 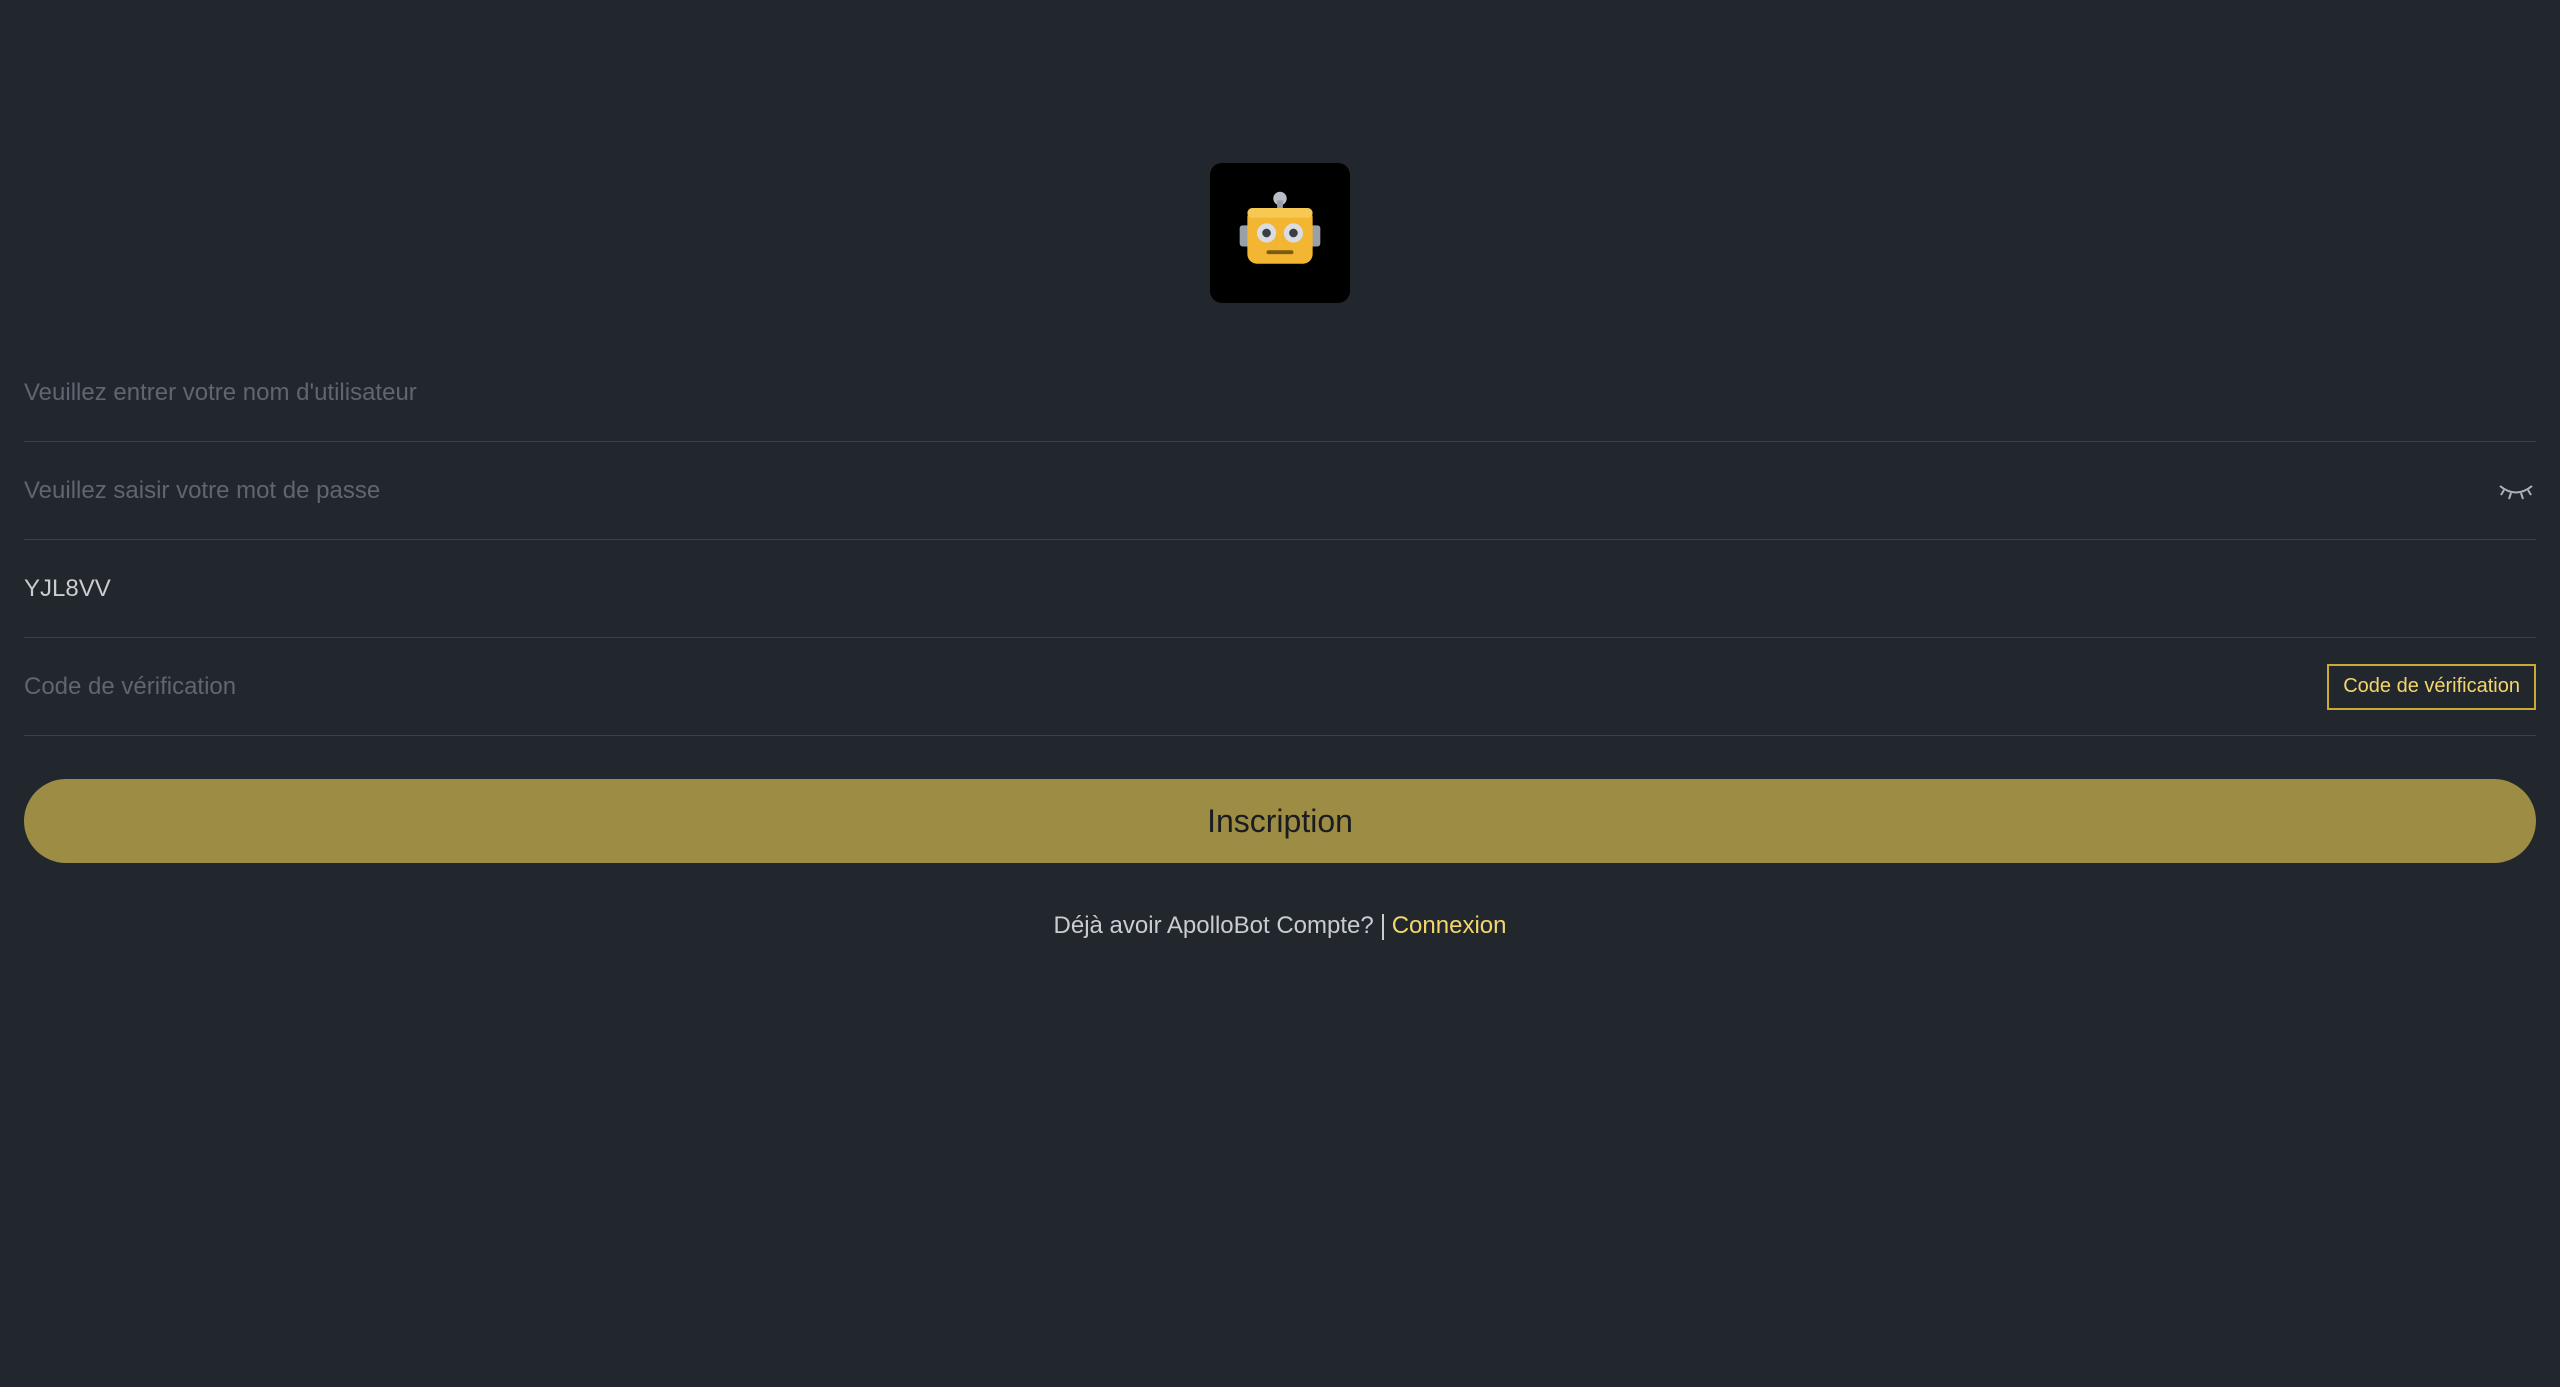 I want to click on robot-icon, so click(x=1280, y=227).